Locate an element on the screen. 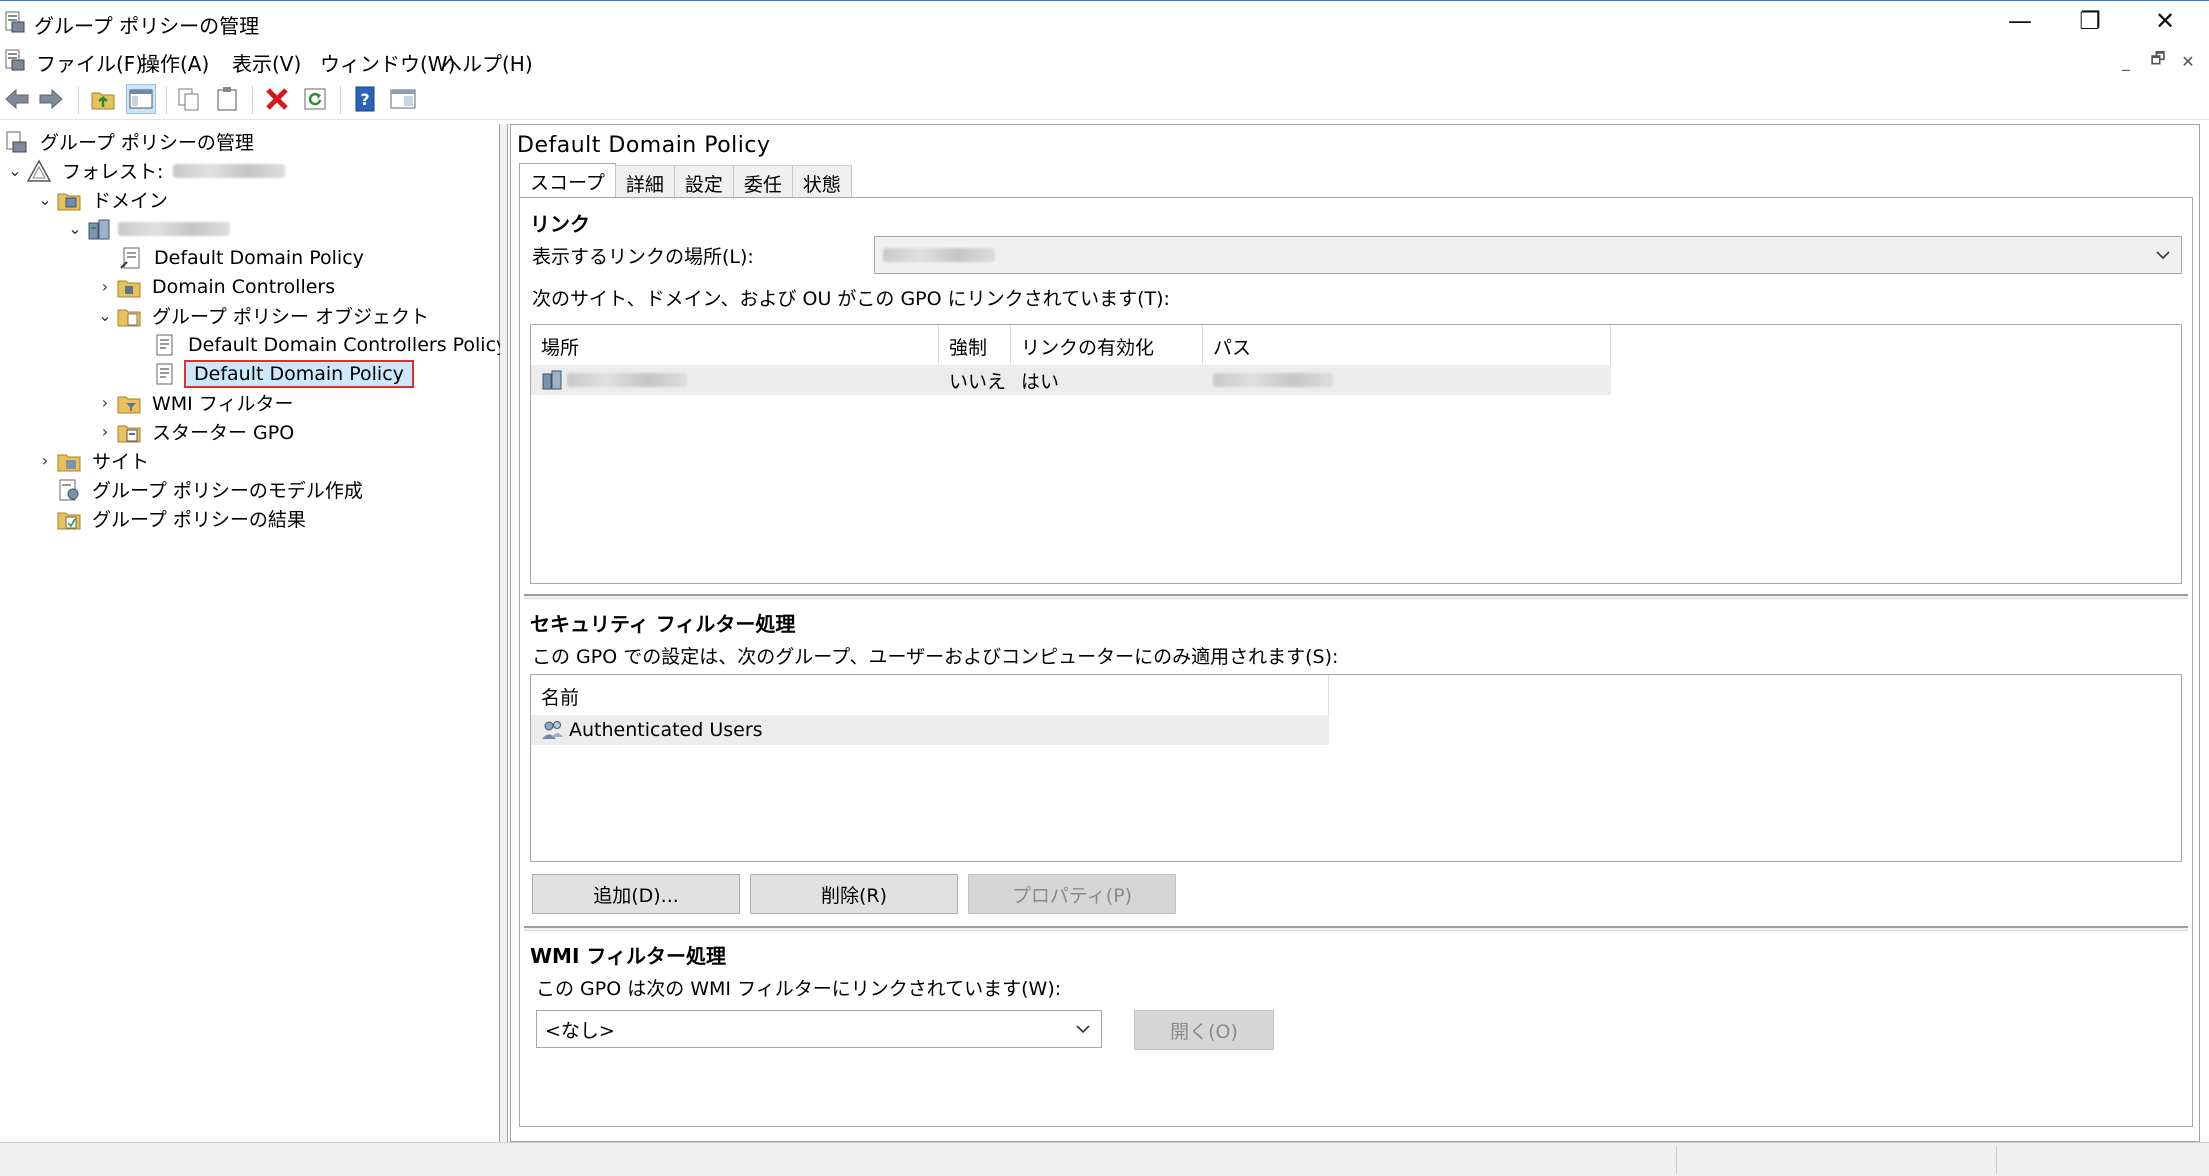 The width and height of the screenshot is (2209, 1176). tree-forest: ⌄ フォレスト: is located at coordinates (145, 170).